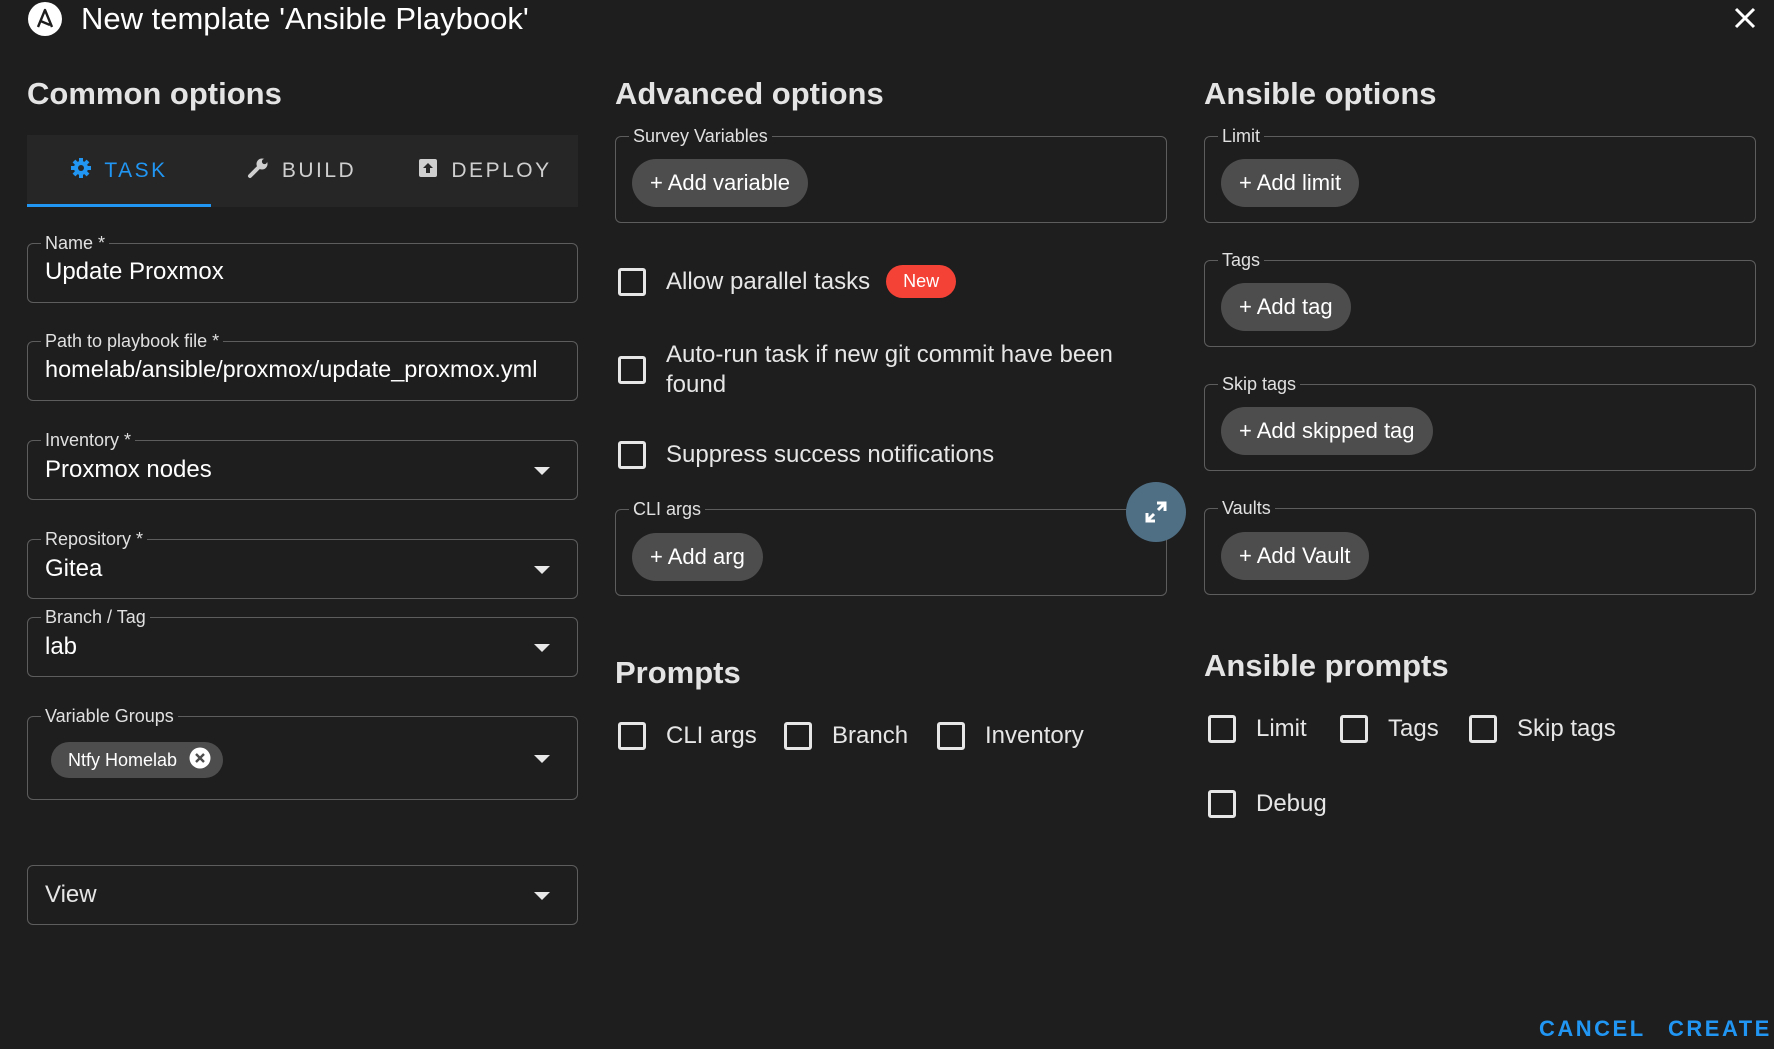 Image resolution: width=1774 pixels, height=1049 pixels. What do you see at coordinates (830, 454) in the screenshot?
I see `suppress-notifications-label: Suppress success notifications` at bounding box center [830, 454].